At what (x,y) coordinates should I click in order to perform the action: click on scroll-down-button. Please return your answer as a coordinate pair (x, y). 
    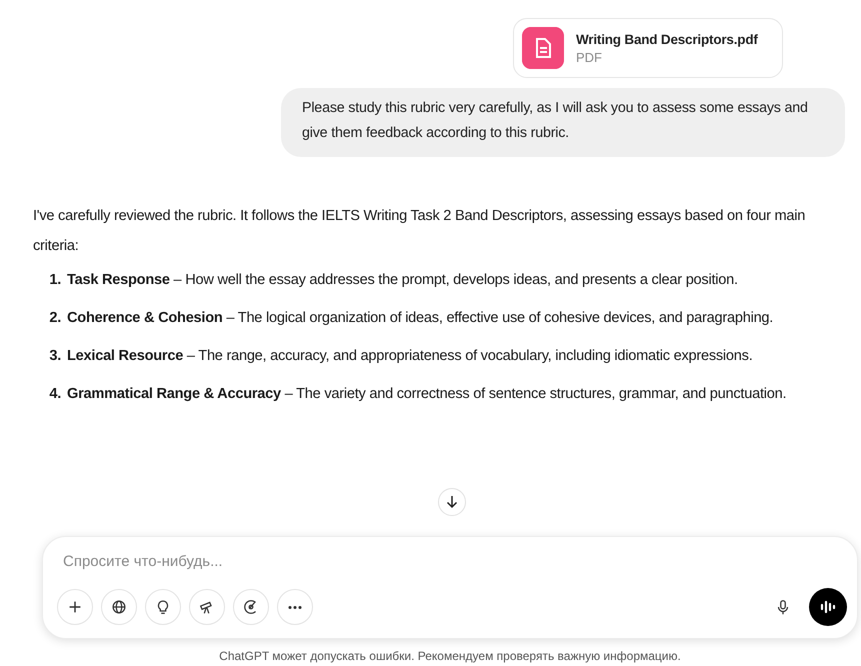
    Looking at the image, I should click on (452, 502).